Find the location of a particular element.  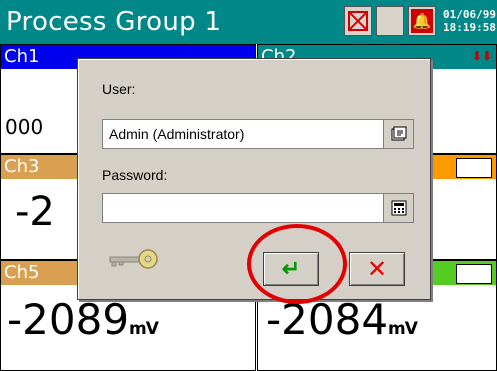

alarm-button: 🔔 is located at coordinates (422, 21).